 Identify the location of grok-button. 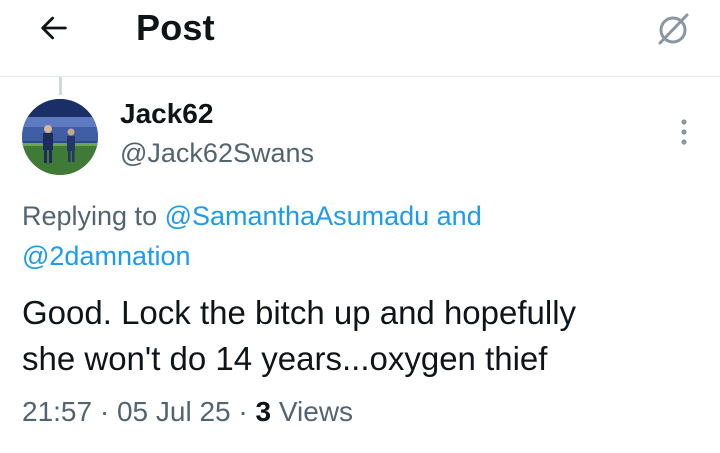
(673, 29).